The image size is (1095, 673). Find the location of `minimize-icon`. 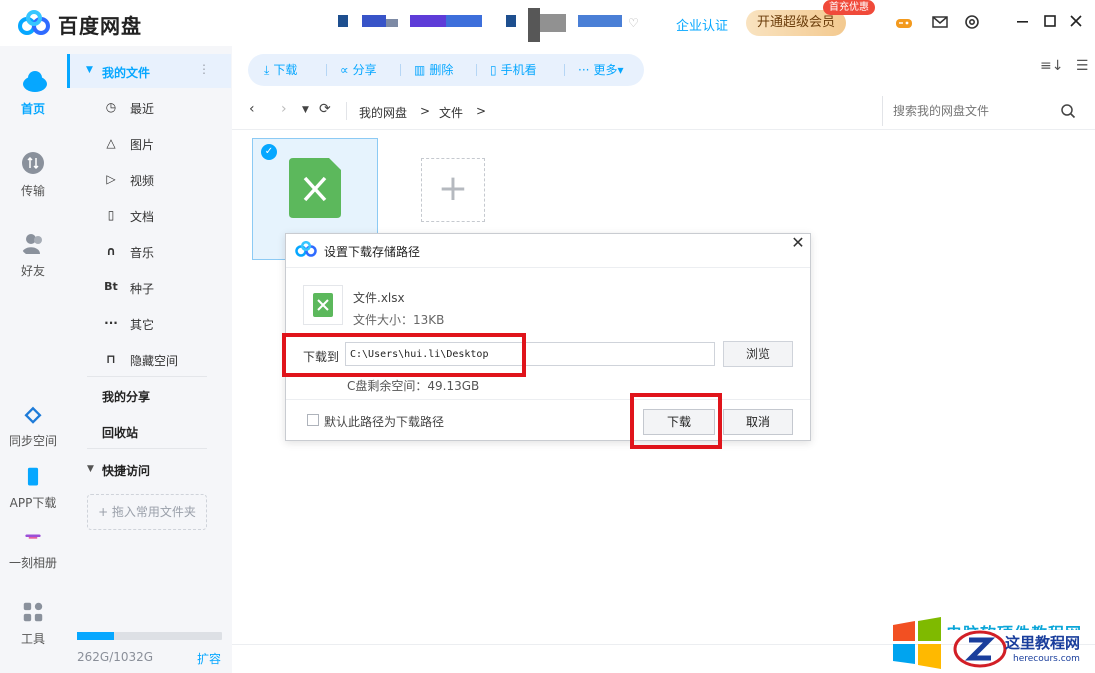

minimize-icon is located at coordinates (1022, 23).